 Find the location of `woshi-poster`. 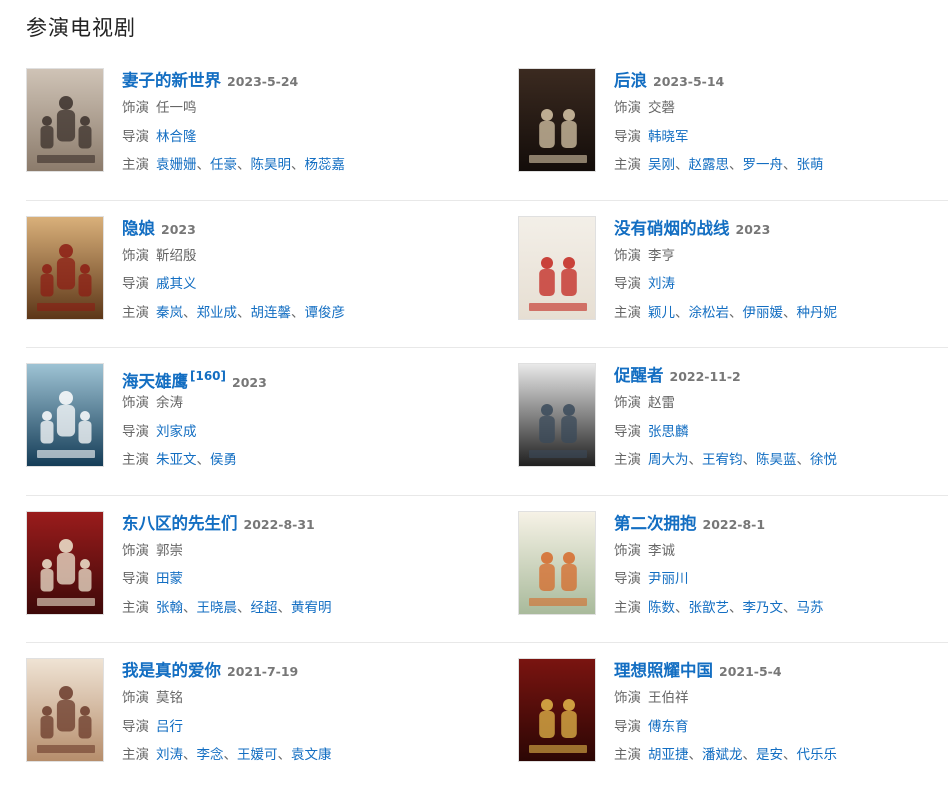

woshi-poster is located at coordinates (65, 710).